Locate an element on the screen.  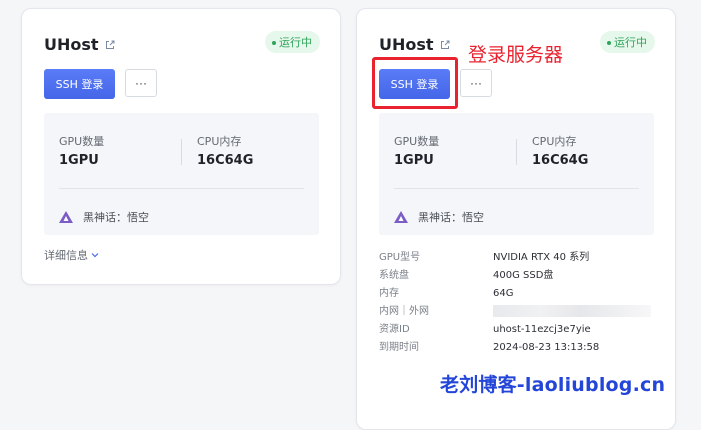
info-row-gpu-model: GPU型号 NVIDIA RTX 40 系列 is located at coordinates (524, 258).